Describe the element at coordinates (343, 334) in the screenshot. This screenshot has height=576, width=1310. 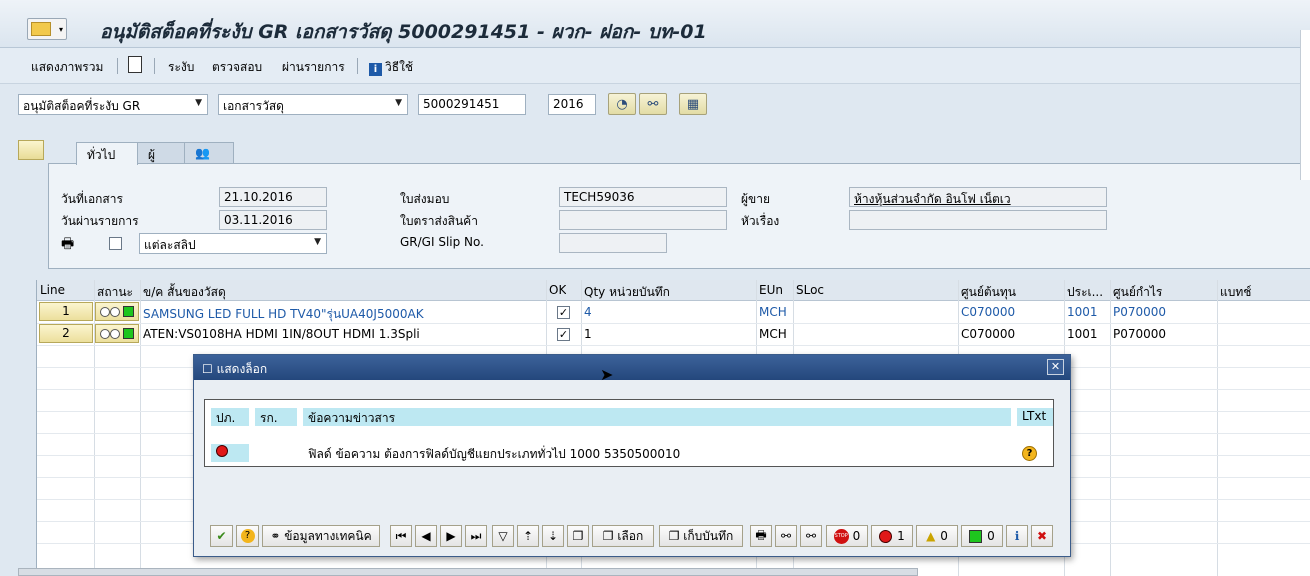
I see `material-text: ATEN:VS0108HA HDMI 1IN/8OUT HDMI 1.3Spli` at that location.